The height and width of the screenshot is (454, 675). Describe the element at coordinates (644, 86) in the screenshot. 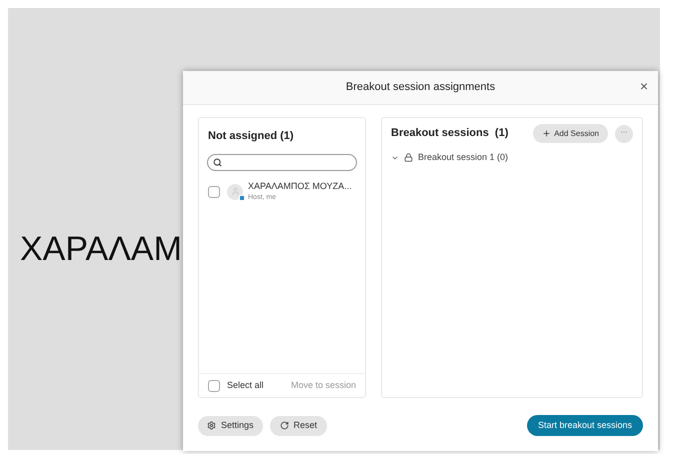

I see `close-button: ×` at that location.